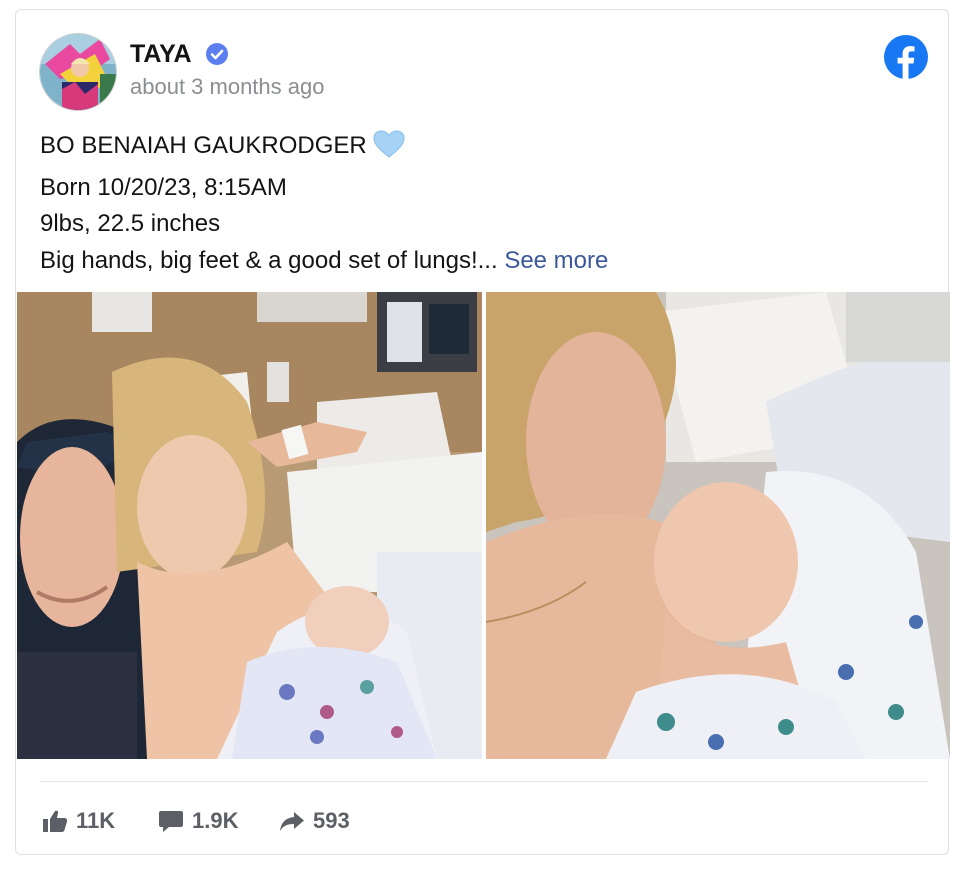 This screenshot has width=965, height=872. I want to click on comment-icon, so click(171, 821).